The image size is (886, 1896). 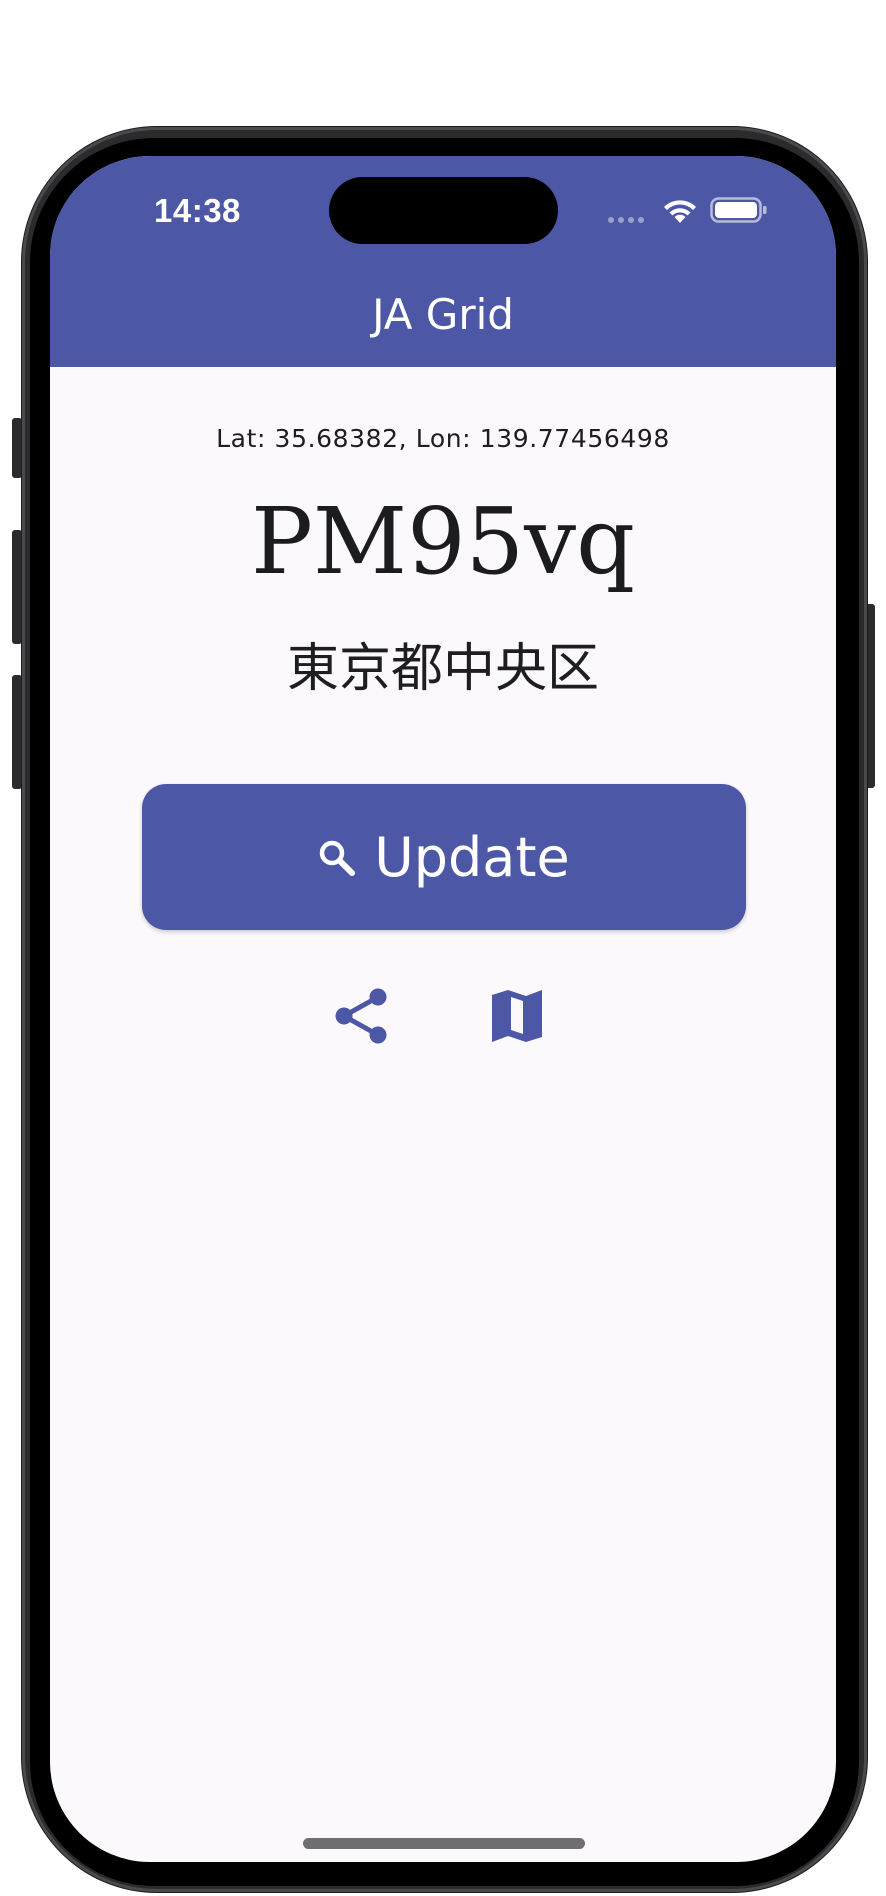 What do you see at coordinates (626, 220) in the screenshot?
I see `cellular-signal-icon` at bounding box center [626, 220].